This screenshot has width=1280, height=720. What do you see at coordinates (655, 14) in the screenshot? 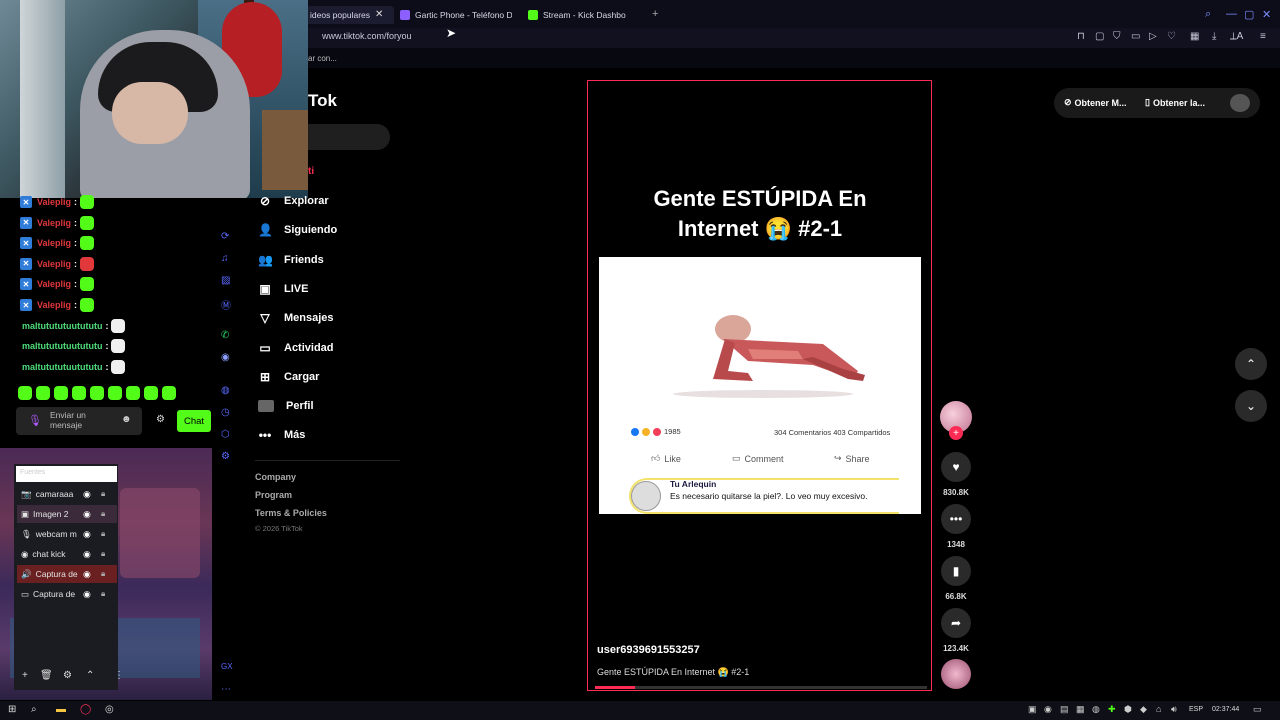
I see `new-tab-icon: +` at bounding box center [655, 14].